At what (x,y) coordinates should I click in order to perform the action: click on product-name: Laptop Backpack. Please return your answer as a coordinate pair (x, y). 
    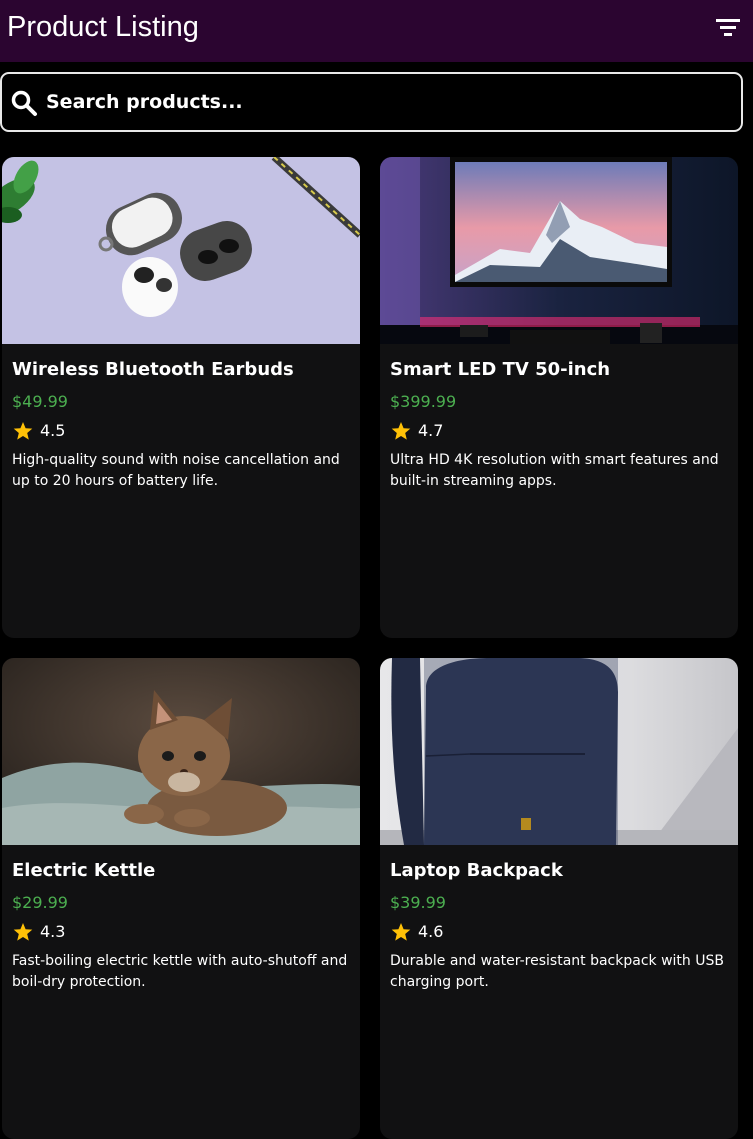
    Looking at the image, I should click on (476, 870).